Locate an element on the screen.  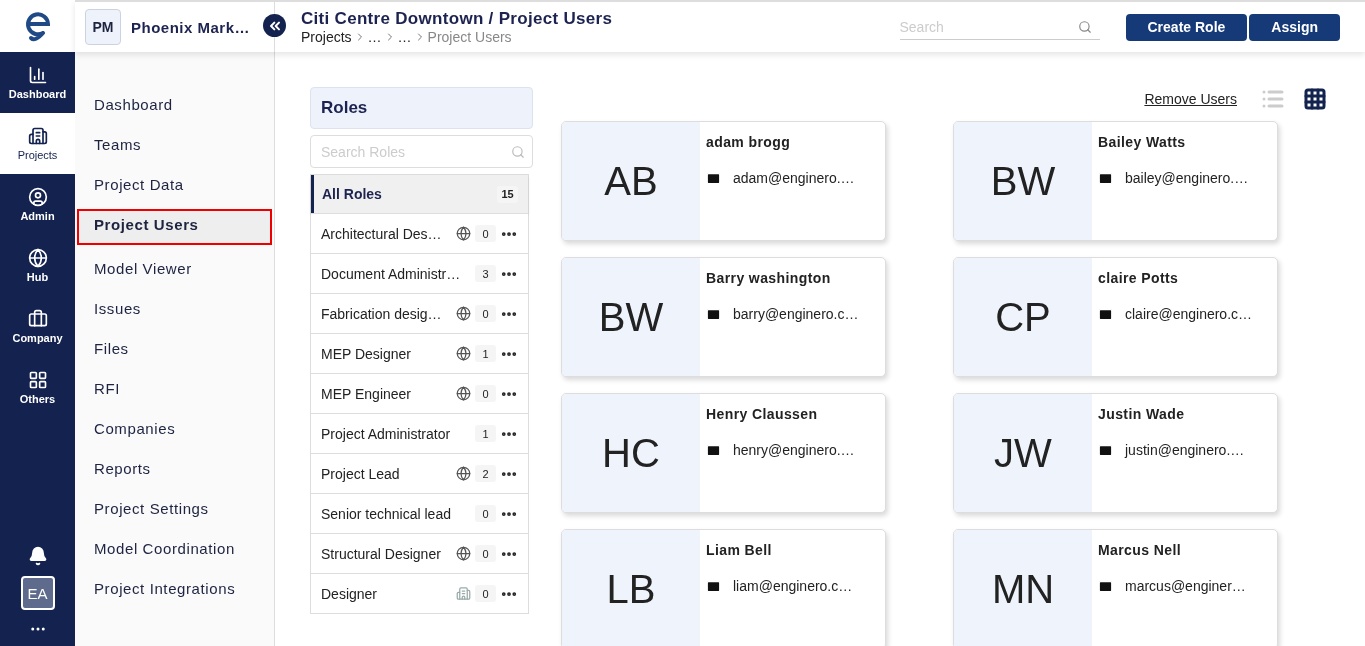
briefcase-icon is located at coordinates (37, 319).